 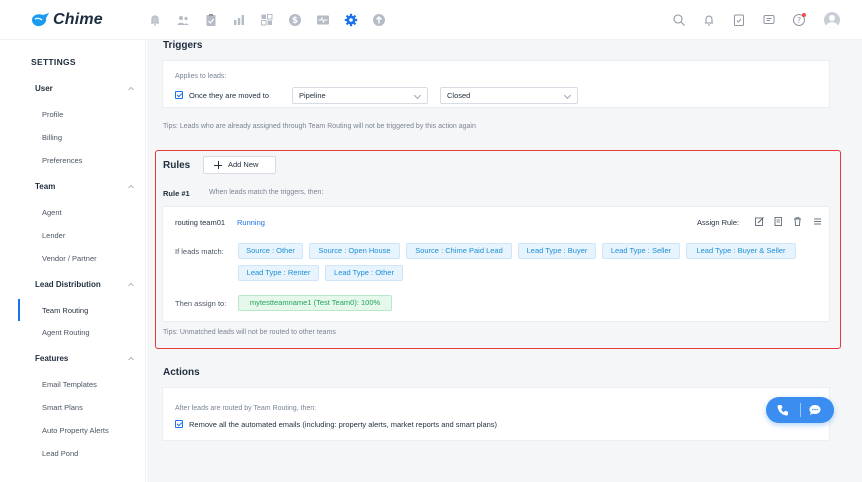 What do you see at coordinates (815, 410) in the screenshot?
I see `chat-bubble-icon` at bounding box center [815, 410].